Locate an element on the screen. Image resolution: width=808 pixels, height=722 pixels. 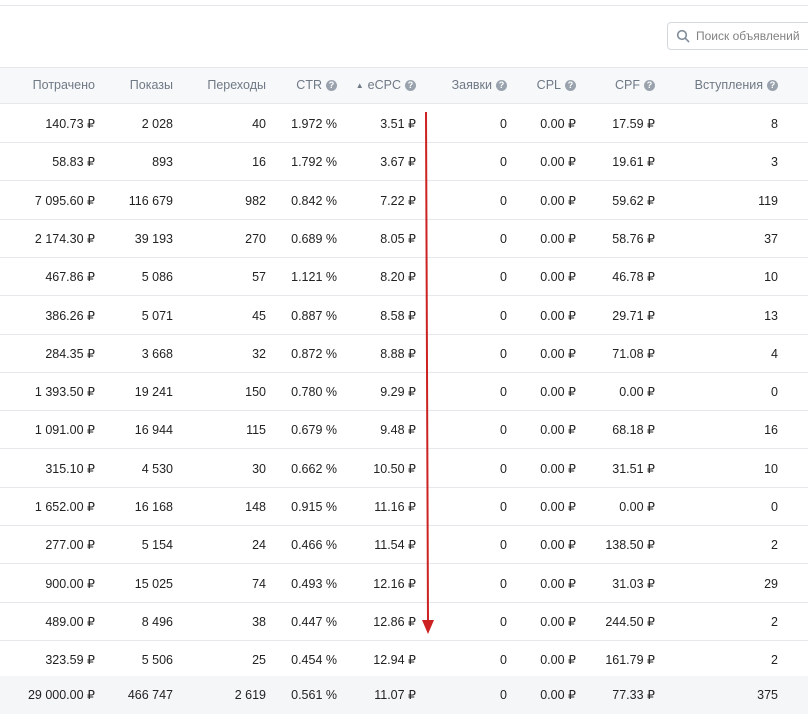
cell-clicks: 45 is located at coordinates (259, 316).